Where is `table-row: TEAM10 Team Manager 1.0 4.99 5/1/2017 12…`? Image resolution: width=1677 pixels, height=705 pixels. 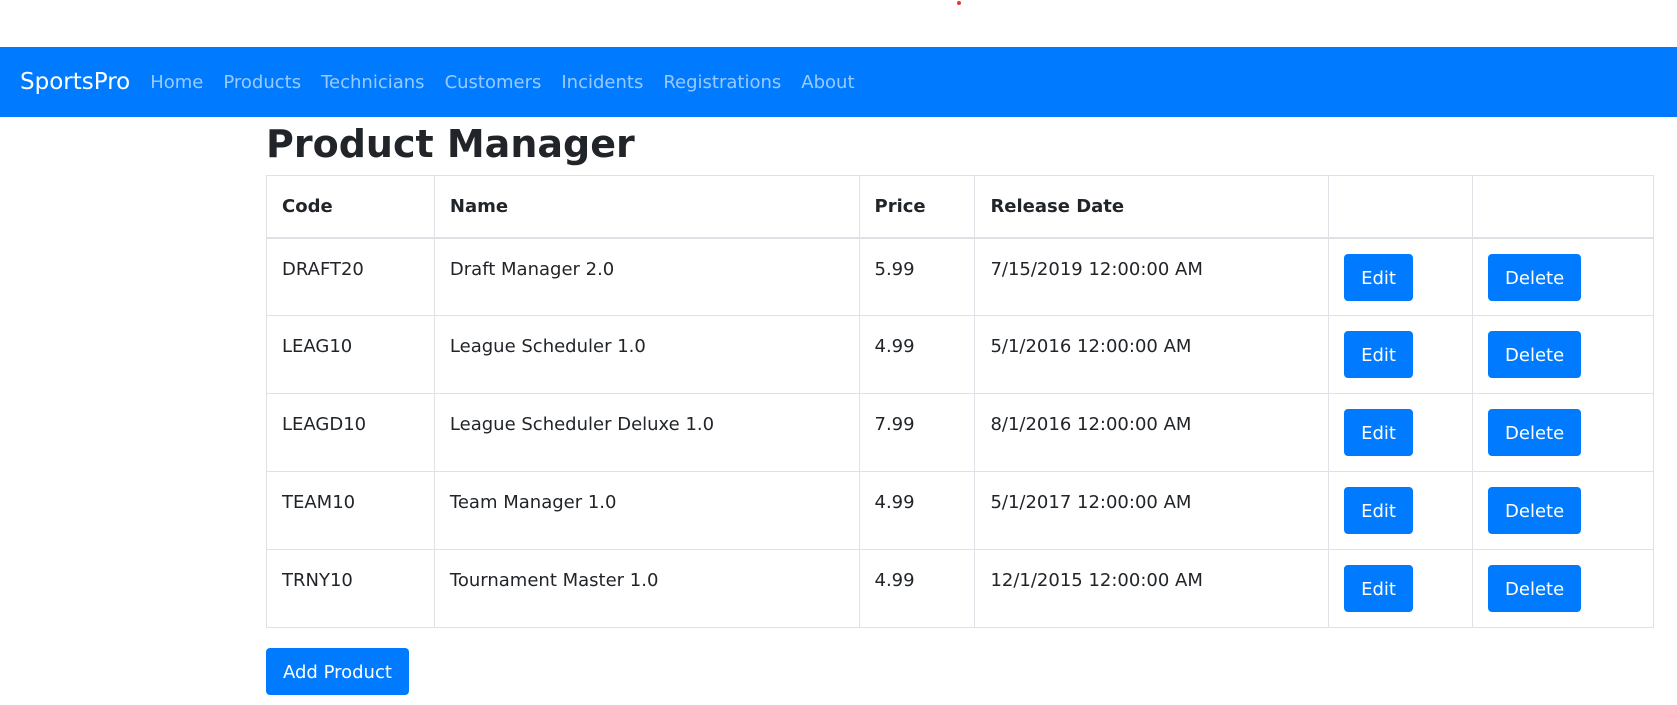 table-row: TEAM10 Team Manager 1.0 4.99 5/1/2017 12… is located at coordinates (960, 510).